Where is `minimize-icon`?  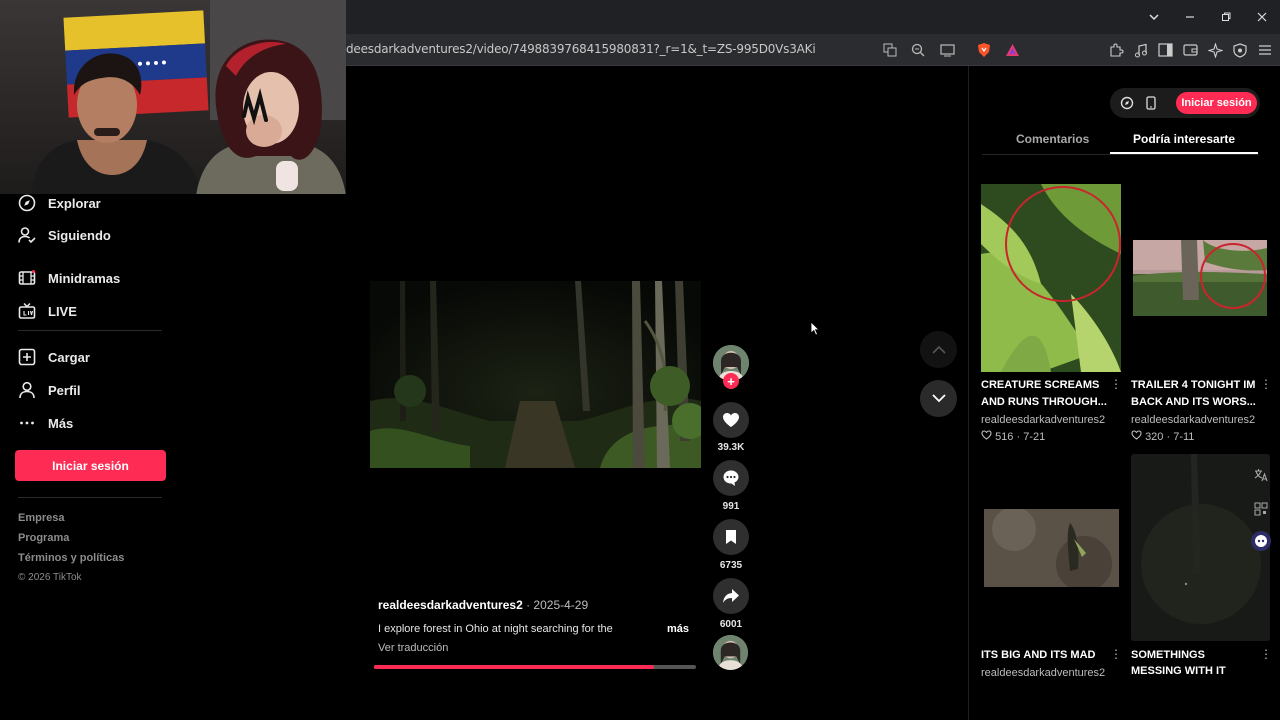
minimize-icon is located at coordinates (1190, 17).